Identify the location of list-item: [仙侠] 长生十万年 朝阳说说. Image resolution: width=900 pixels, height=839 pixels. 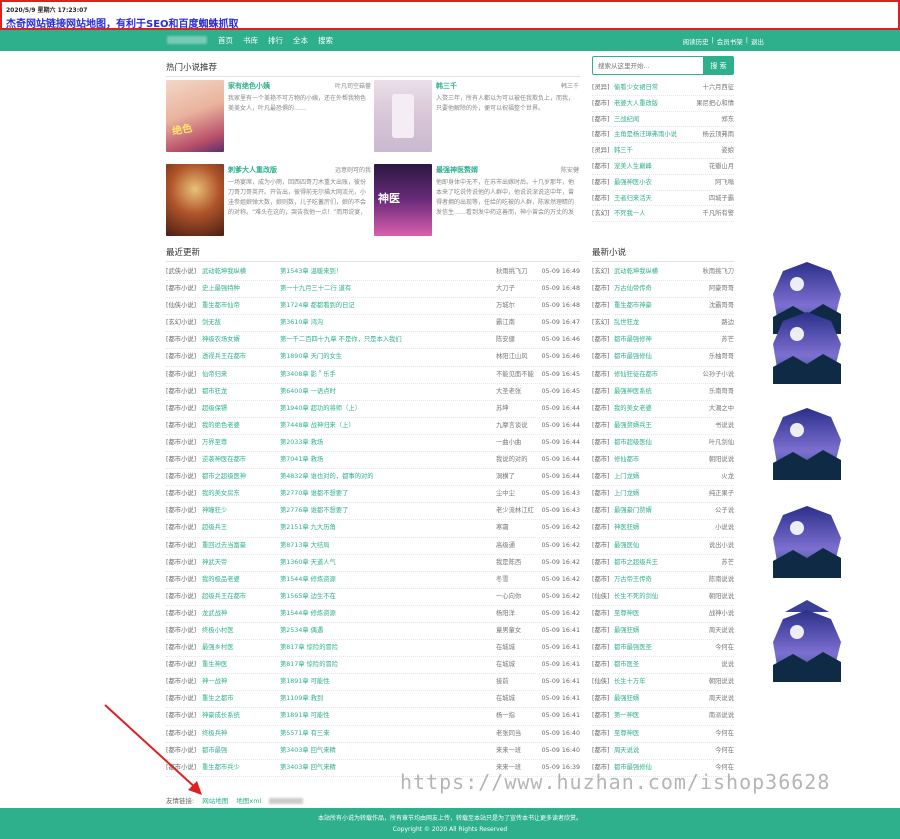
(663, 683).